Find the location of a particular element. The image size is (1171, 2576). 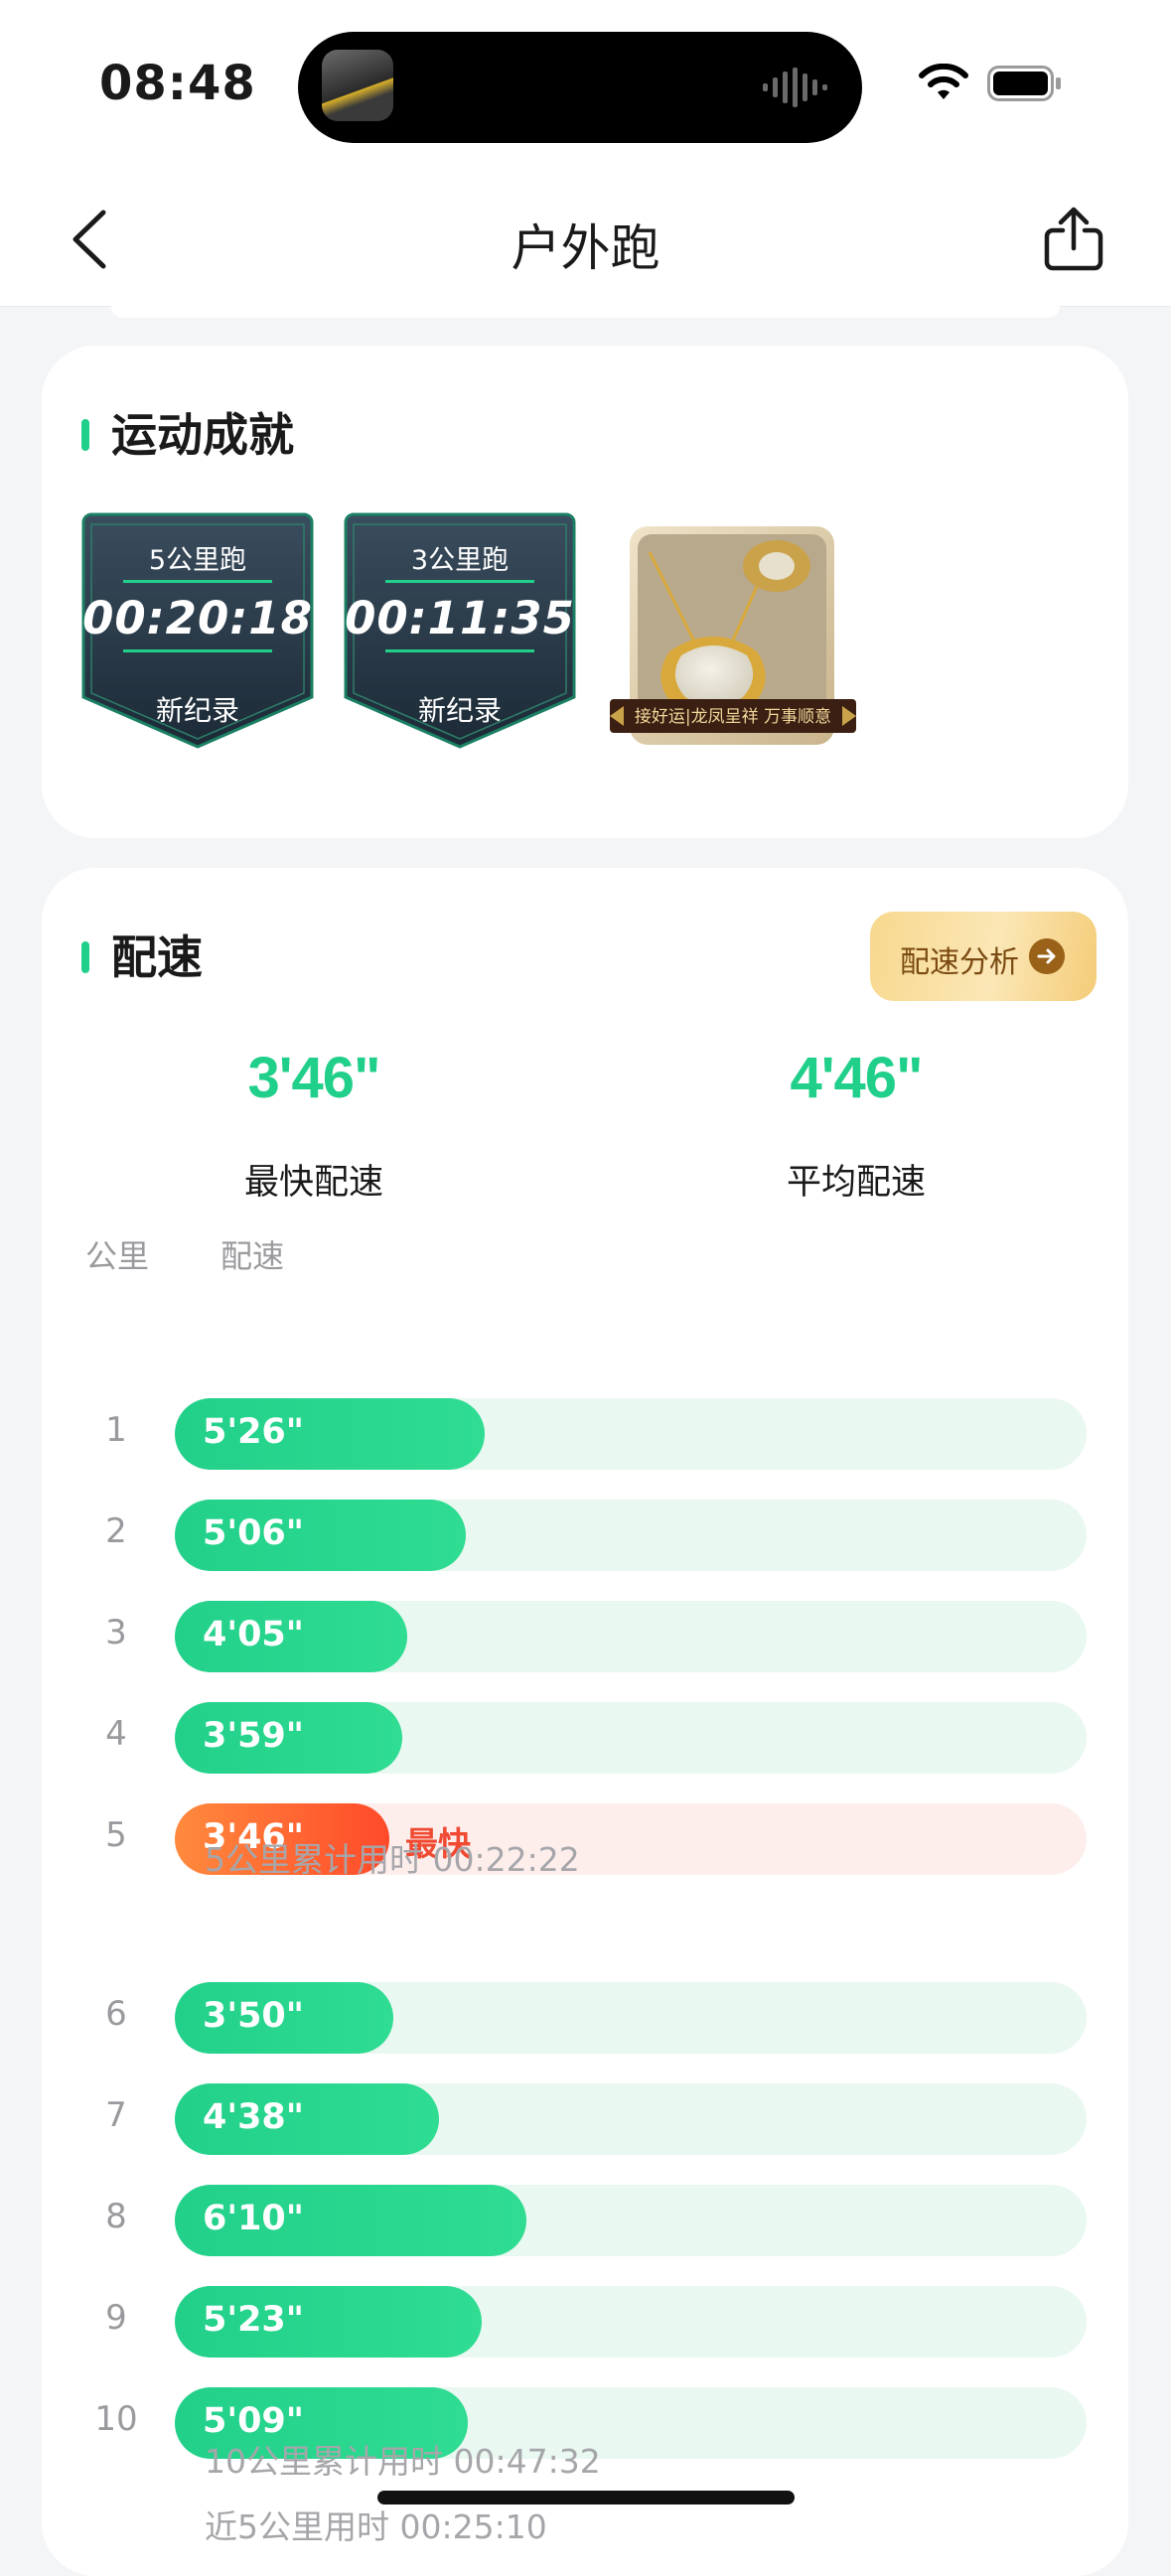

split-track: 4'38" is located at coordinates (631, 2119).